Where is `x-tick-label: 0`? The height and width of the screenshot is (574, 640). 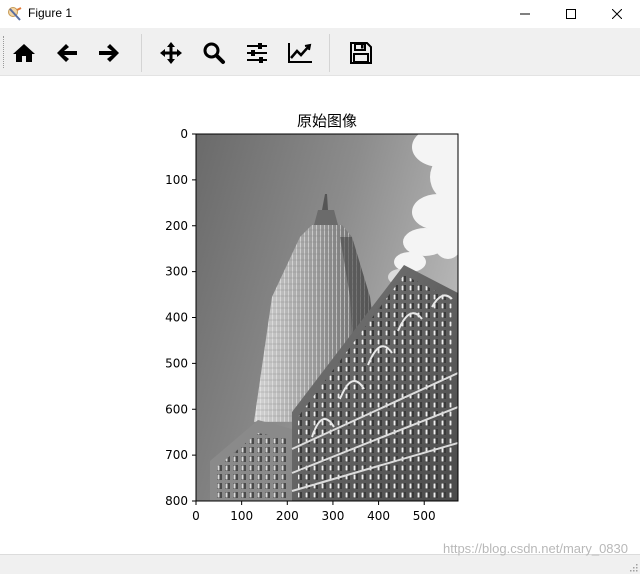
x-tick-label: 0 is located at coordinates (196, 516).